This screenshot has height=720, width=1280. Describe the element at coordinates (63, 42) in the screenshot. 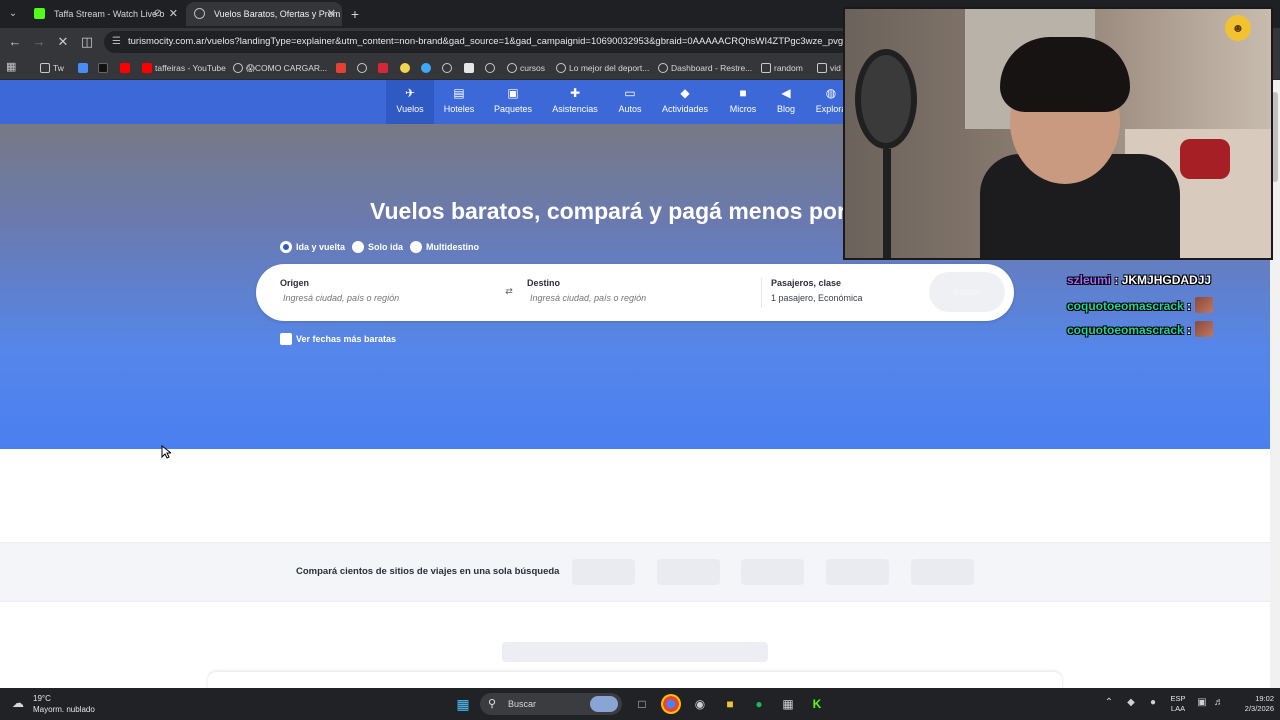

I see `stop-loading-icon: ✕` at that location.